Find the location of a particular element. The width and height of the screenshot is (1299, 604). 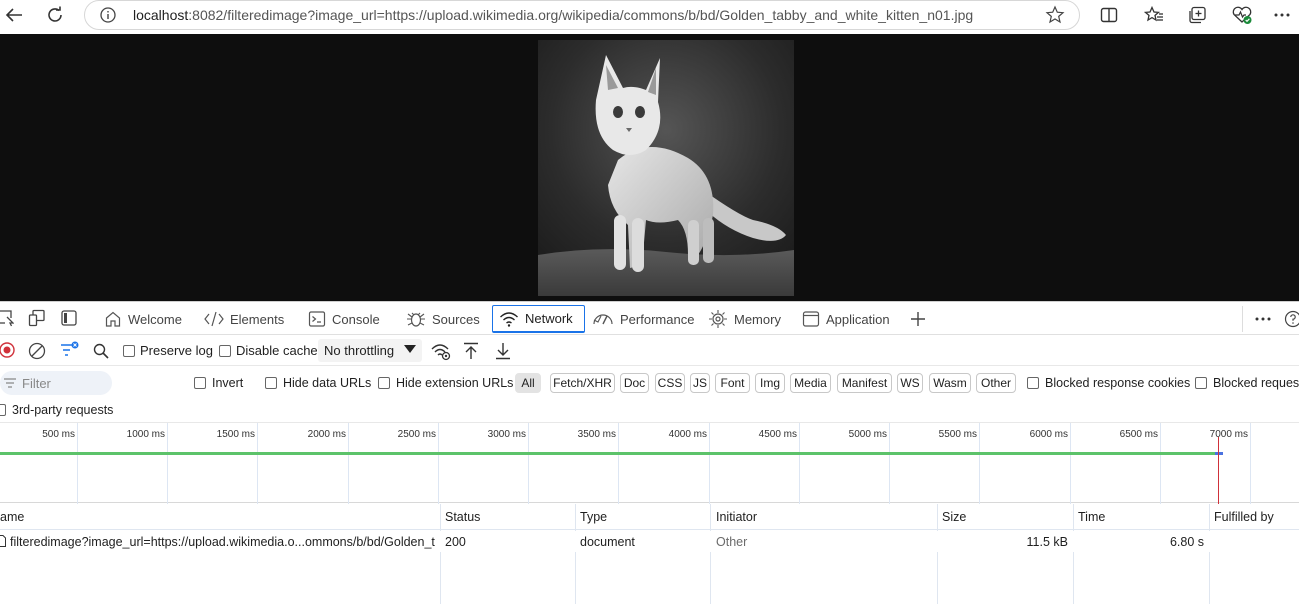

invert-checkbox: Invert is located at coordinates (218, 382).